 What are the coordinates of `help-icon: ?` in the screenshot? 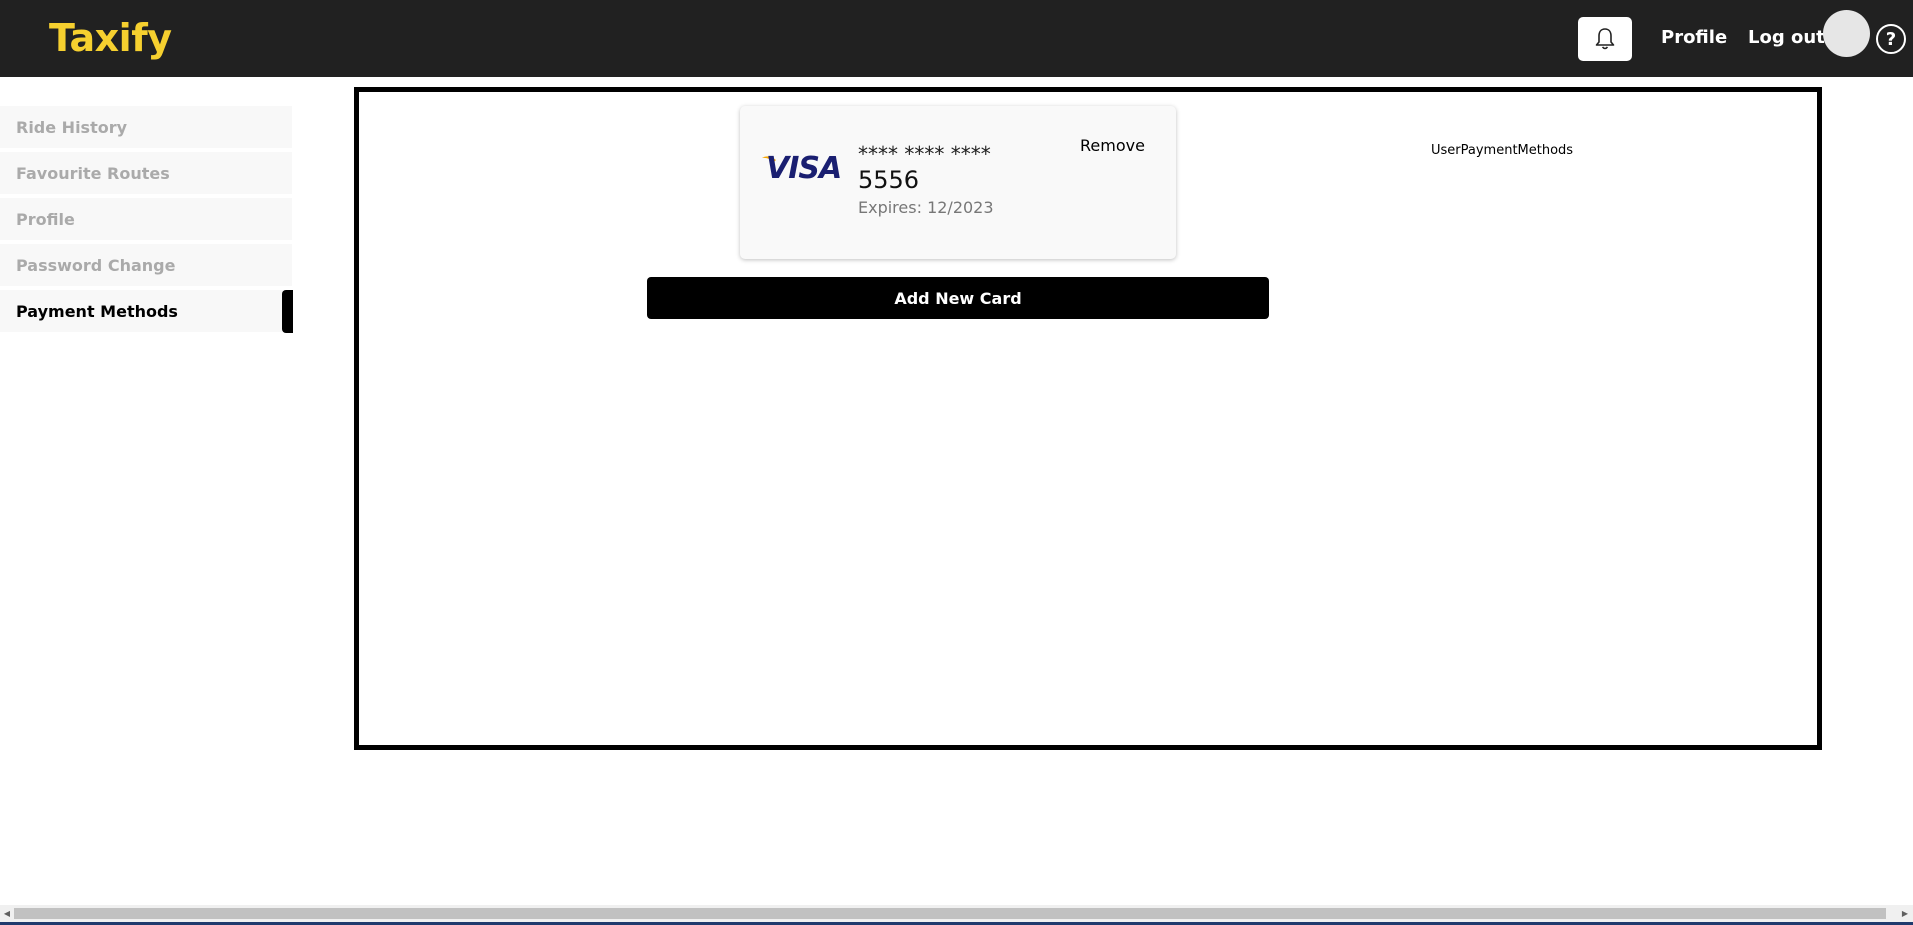 It's located at (1891, 39).